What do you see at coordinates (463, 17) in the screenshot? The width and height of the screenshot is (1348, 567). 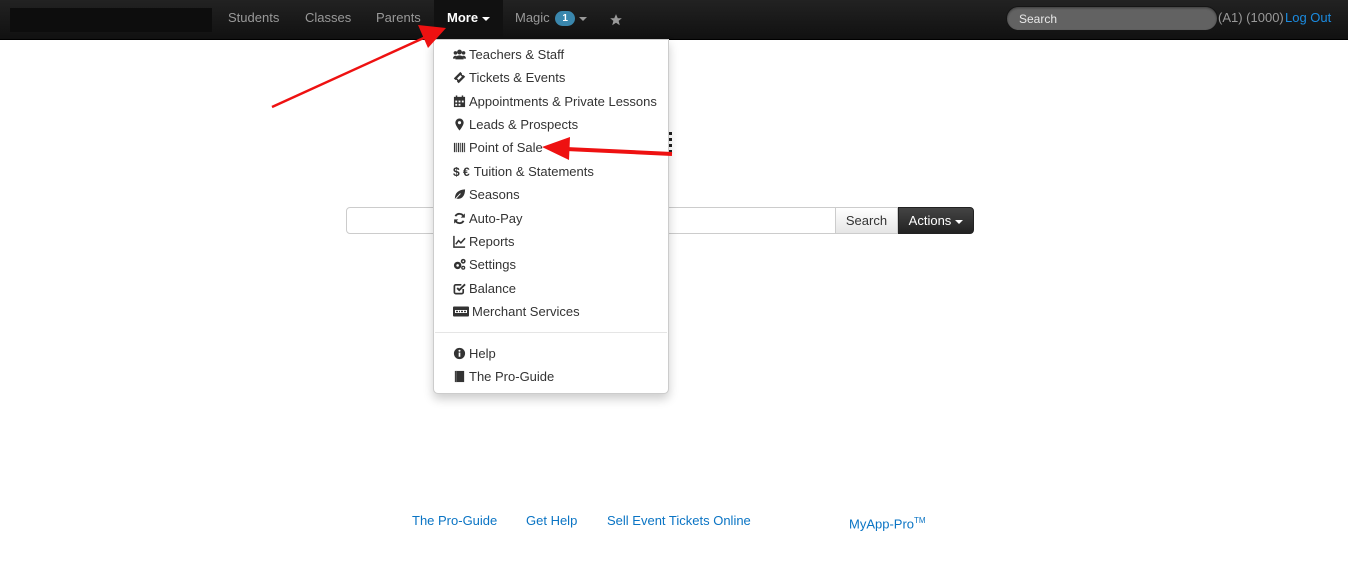 I see `nav-item-more-label: More` at bounding box center [463, 17].